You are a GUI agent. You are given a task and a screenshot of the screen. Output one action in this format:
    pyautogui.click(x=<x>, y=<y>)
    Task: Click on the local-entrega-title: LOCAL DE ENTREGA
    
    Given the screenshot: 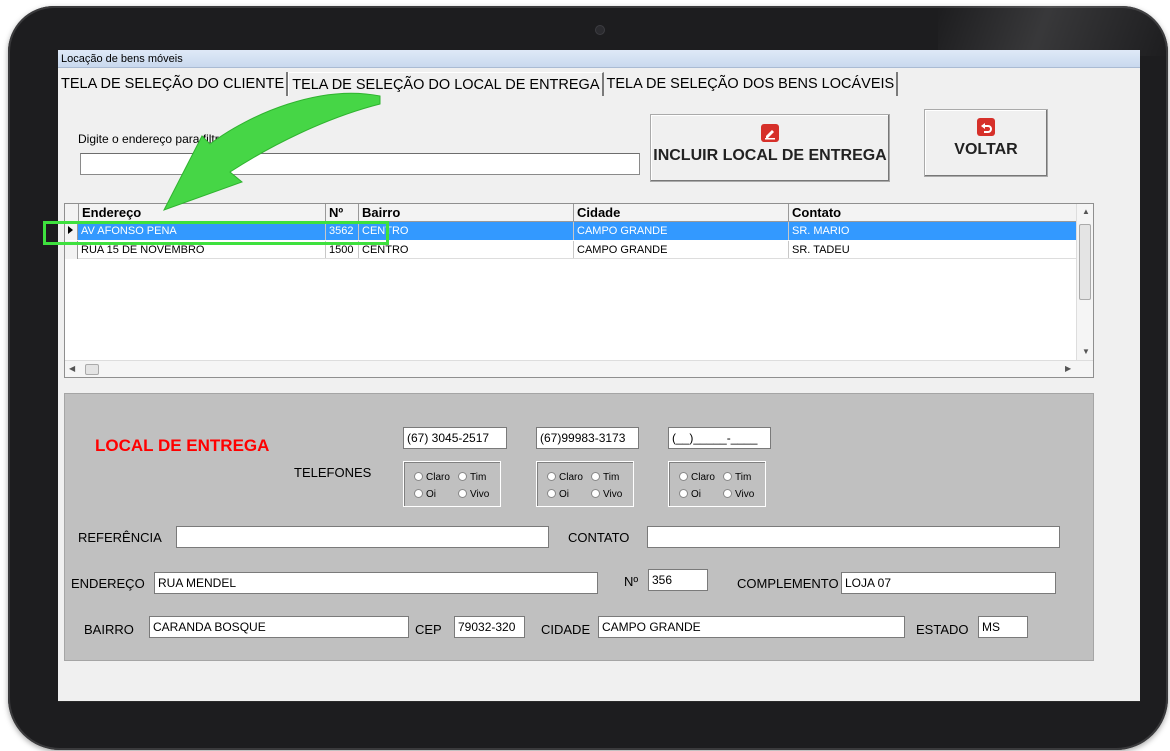 What is the action you would take?
    pyautogui.click(x=182, y=445)
    